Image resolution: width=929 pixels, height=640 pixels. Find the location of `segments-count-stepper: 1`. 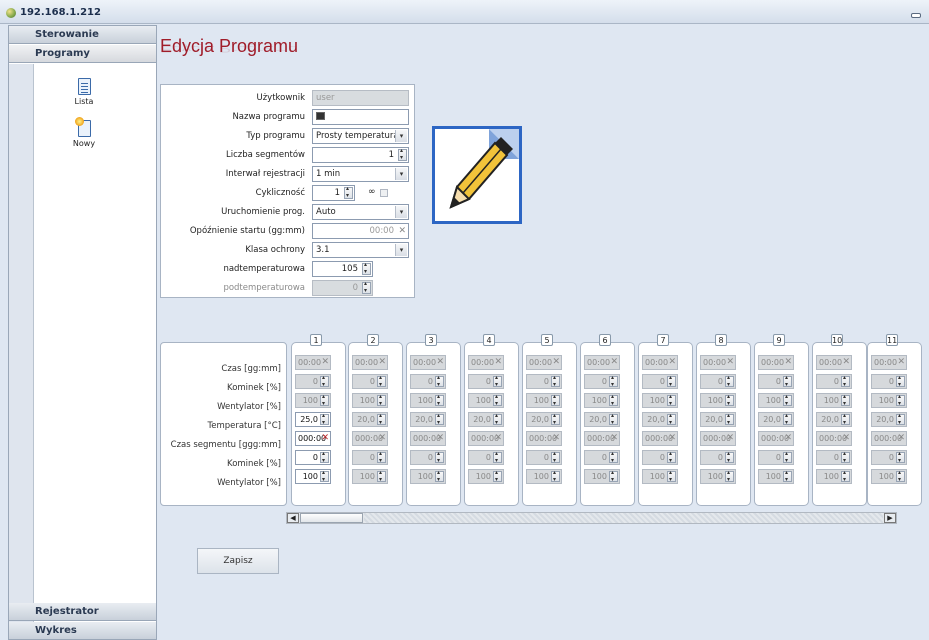

segments-count-stepper: 1 is located at coordinates (360, 155).